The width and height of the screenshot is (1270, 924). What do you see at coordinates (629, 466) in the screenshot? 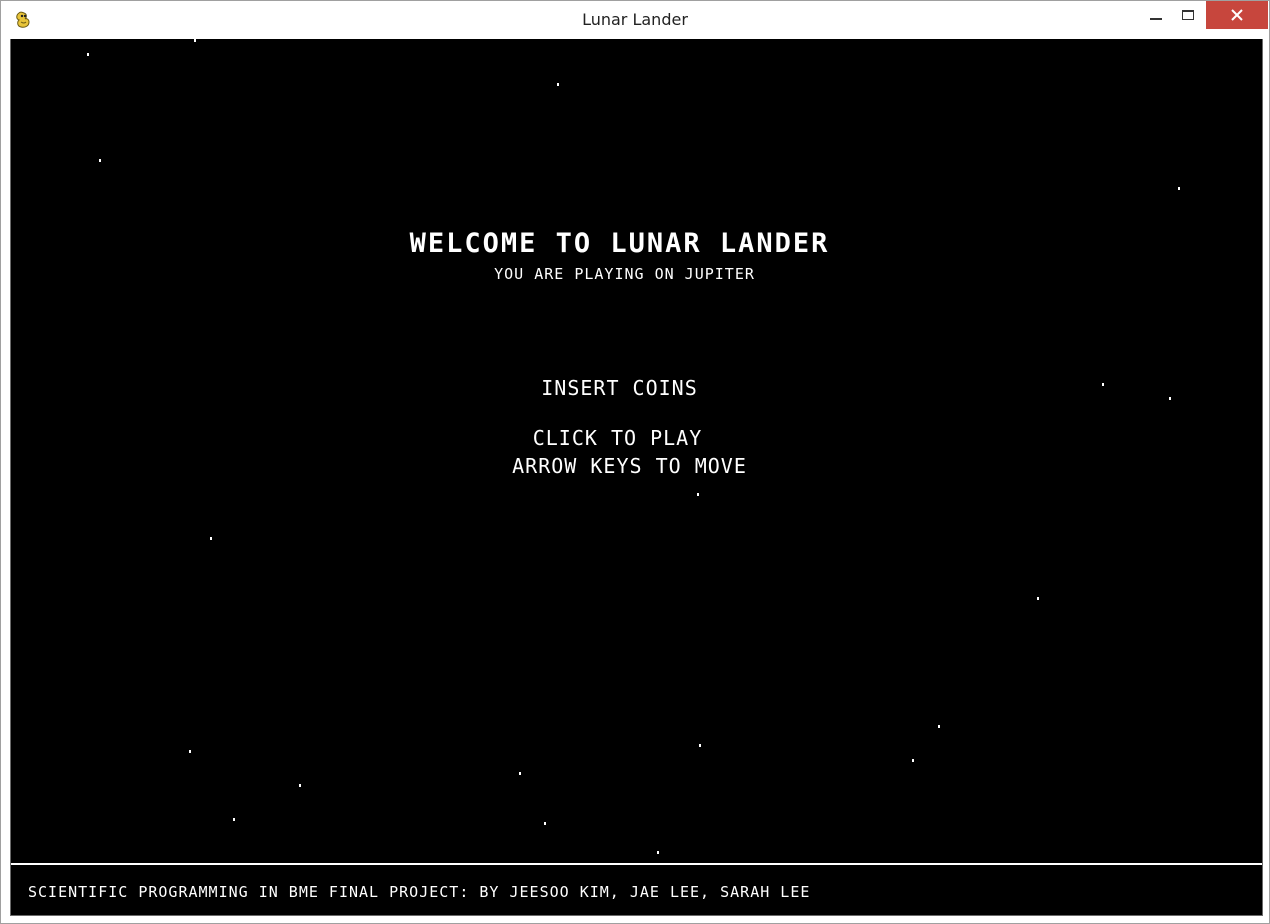
I see `arrow-keys-instruction: ARROW KEYS TO MOVE` at bounding box center [629, 466].